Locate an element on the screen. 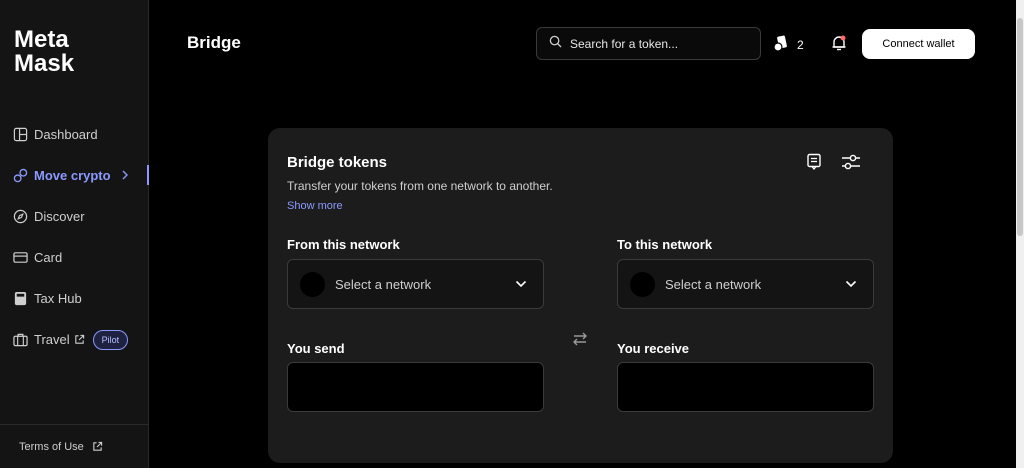 The height and width of the screenshot is (468, 1024). scrollbar-thumb is located at coordinates (1020, 127).